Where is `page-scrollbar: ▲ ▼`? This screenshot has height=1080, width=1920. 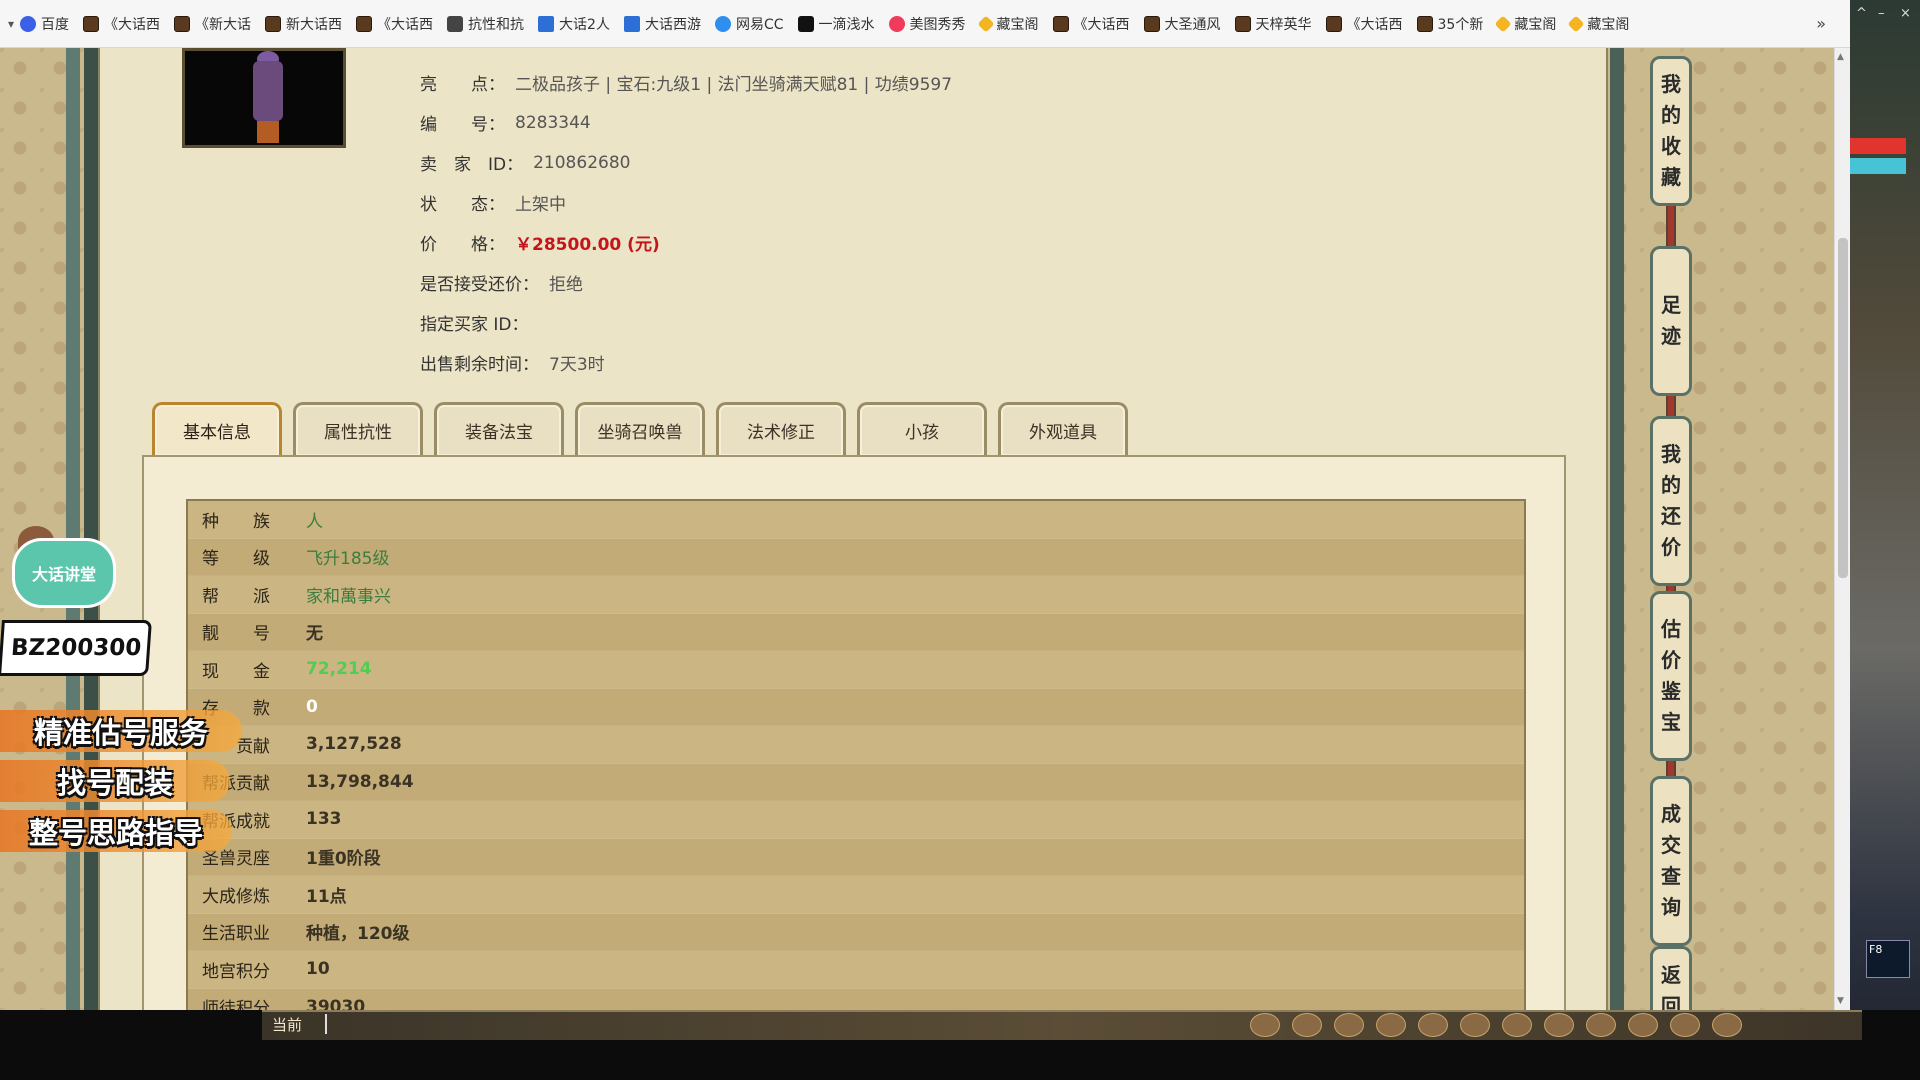
page-scrollbar: ▲ ▼ is located at coordinates (1842, 529).